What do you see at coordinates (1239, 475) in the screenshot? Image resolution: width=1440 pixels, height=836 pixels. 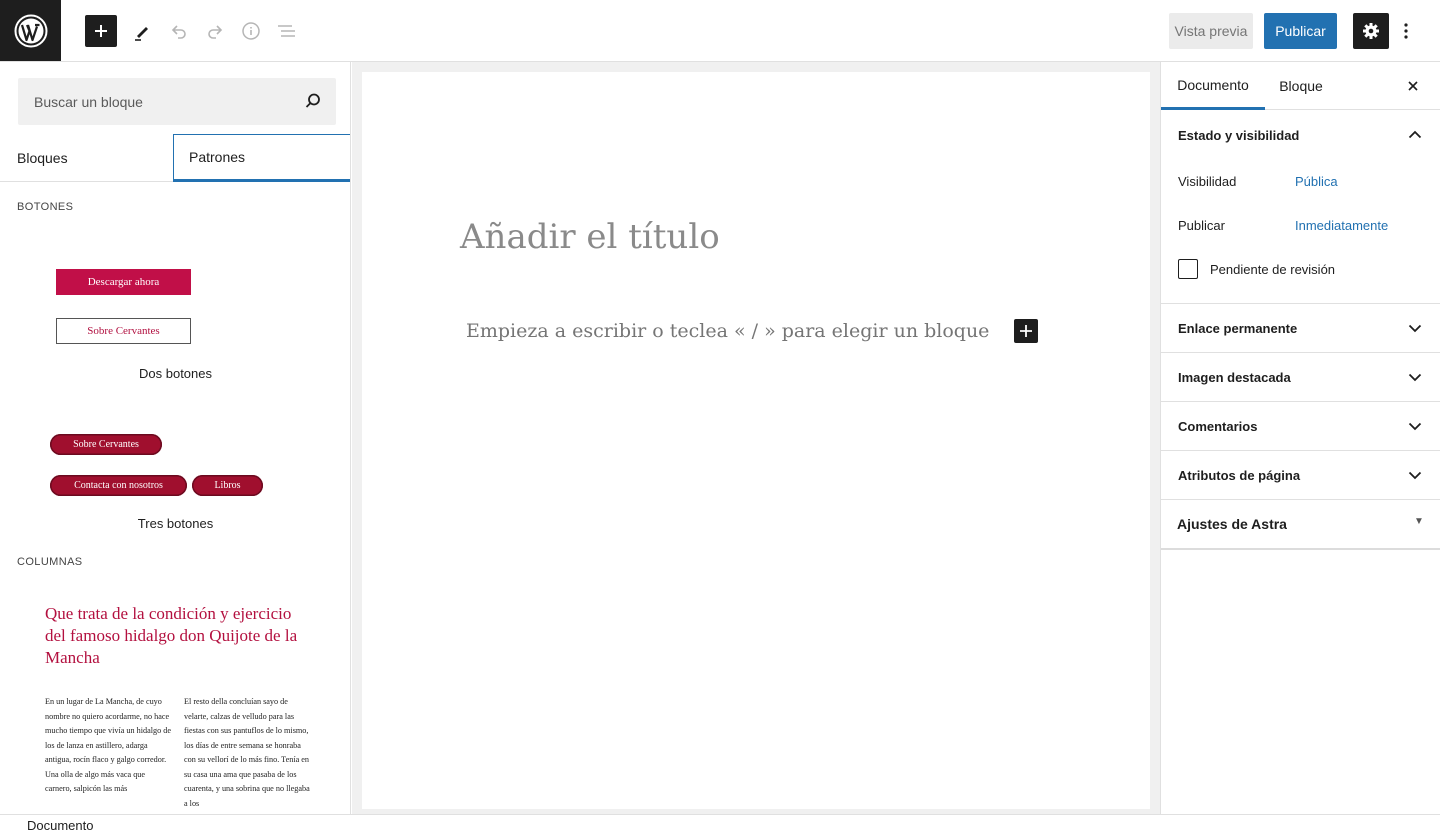 I see `panel-title: Atributos de página` at bounding box center [1239, 475].